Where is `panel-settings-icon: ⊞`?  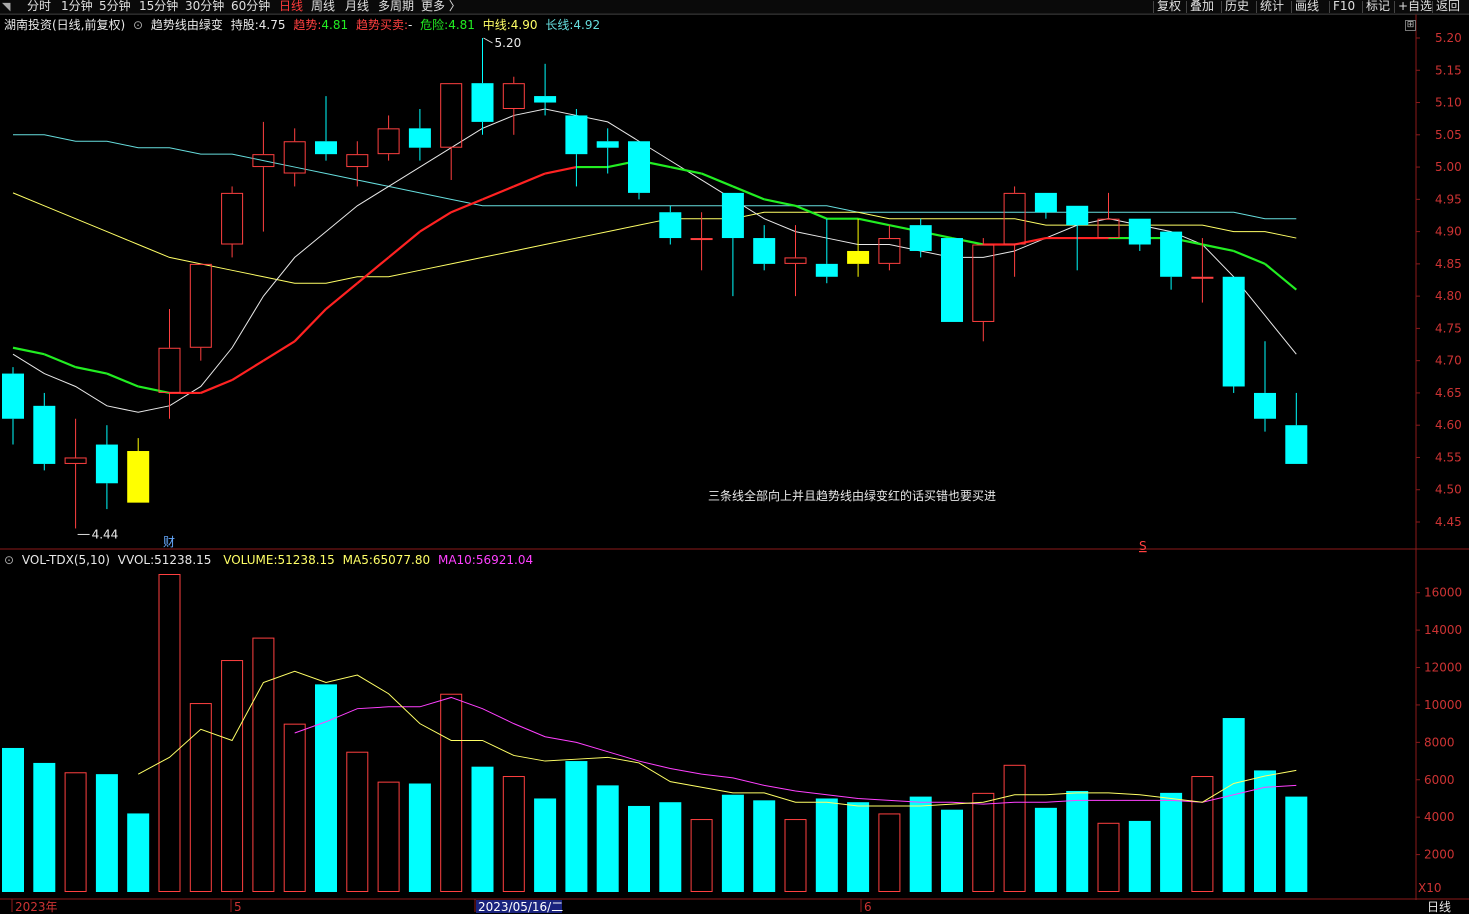
panel-settings-icon: ⊞ is located at coordinates (1410, 25).